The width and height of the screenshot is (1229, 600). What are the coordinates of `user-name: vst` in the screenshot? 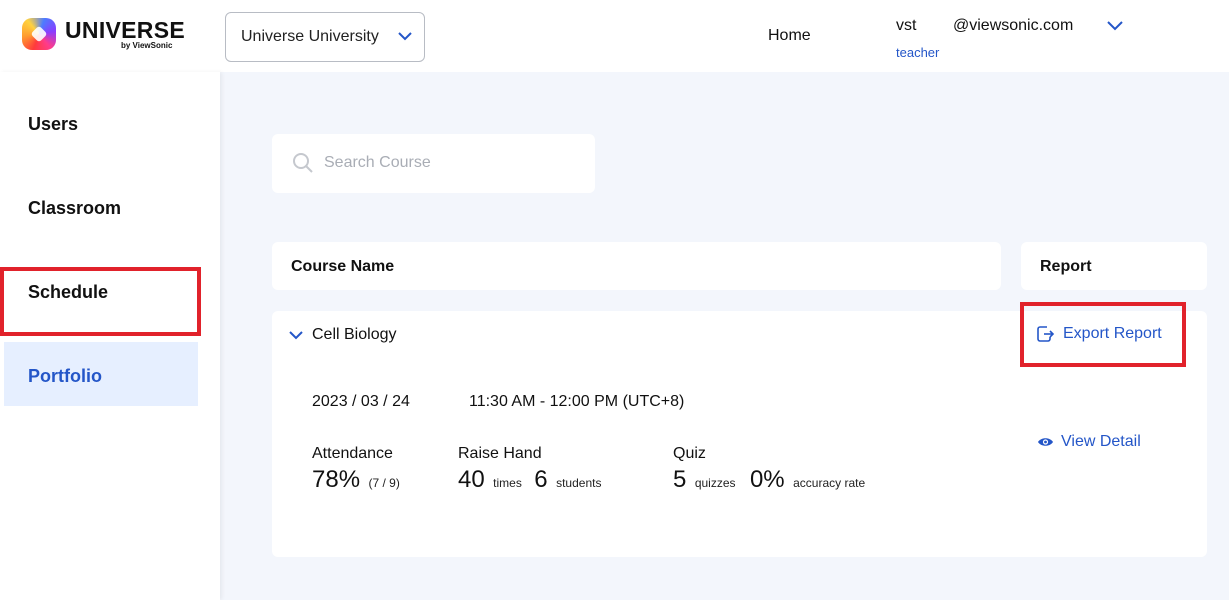 It's located at (906, 25).